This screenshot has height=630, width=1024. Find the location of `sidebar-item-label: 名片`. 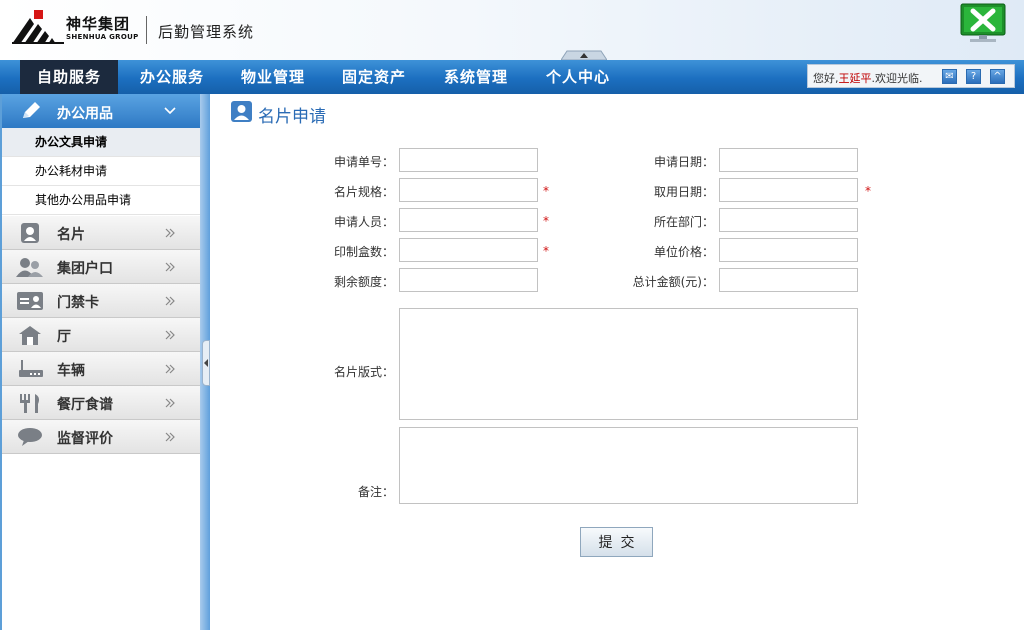

sidebar-item-label: 名片 is located at coordinates (71, 235).